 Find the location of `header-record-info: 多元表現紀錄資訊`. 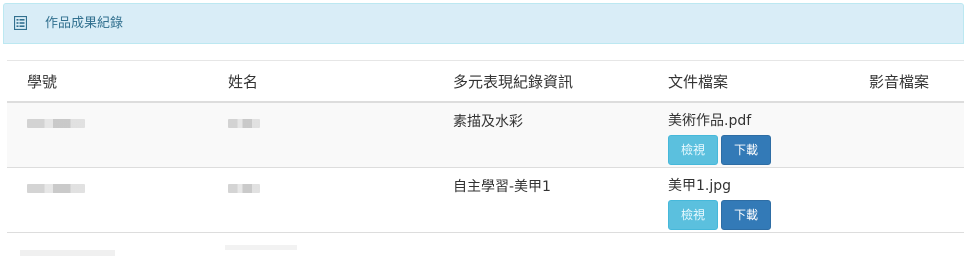

header-record-info: 多元表現紀錄資訊 is located at coordinates (540, 81).